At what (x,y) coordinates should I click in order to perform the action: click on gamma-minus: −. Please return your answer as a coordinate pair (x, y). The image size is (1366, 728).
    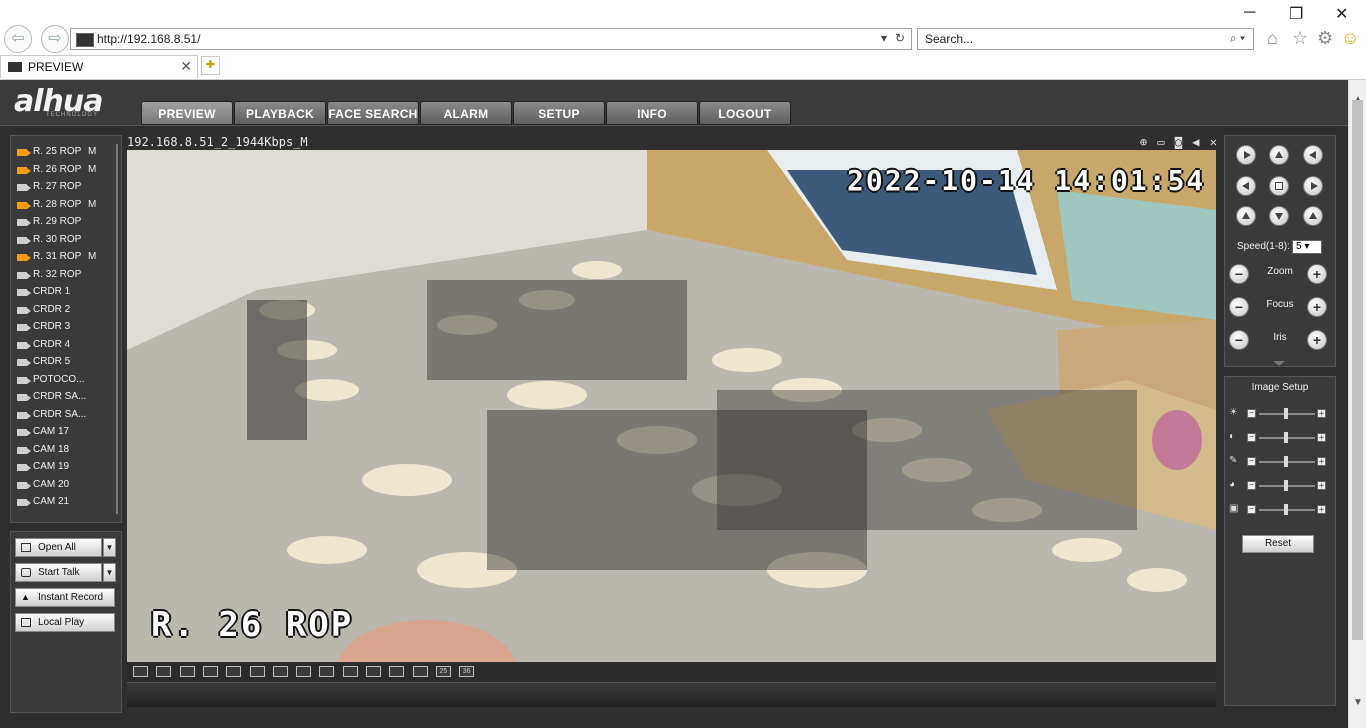
    Looking at the image, I should click on (1251, 509).